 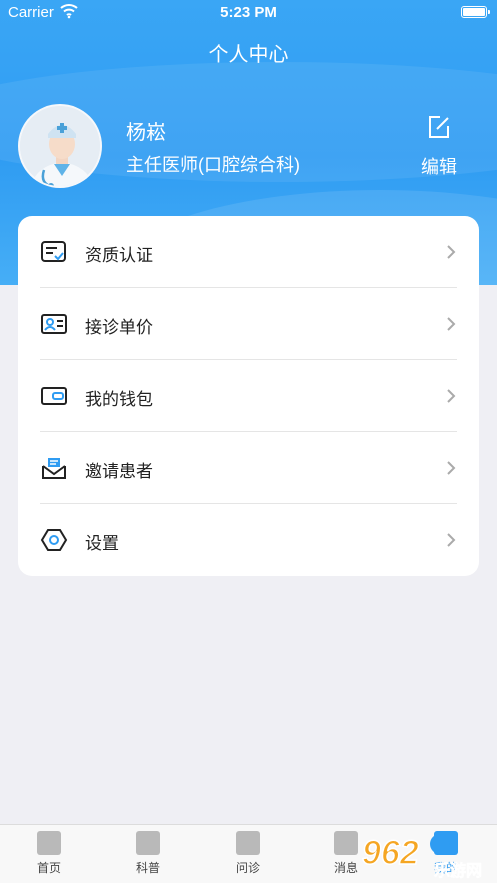 What do you see at coordinates (146, 133) in the screenshot?
I see `doctor-name: 杨崧` at bounding box center [146, 133].